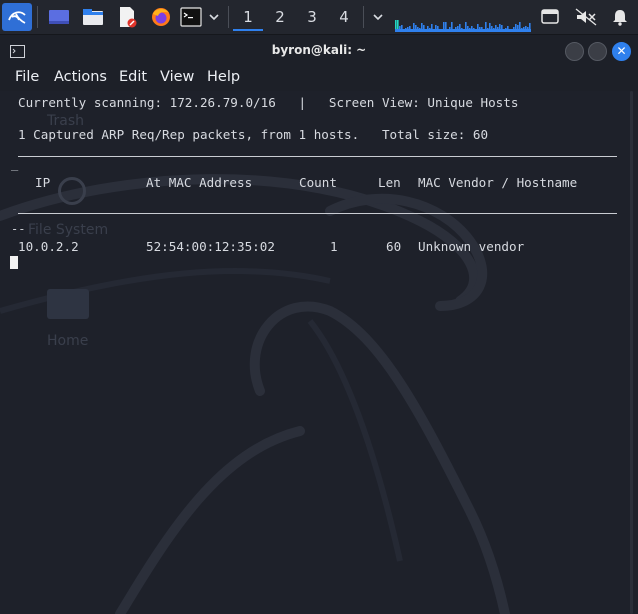  Describe the element at coordinates (498, 182) in the screenshot. I see `header-vendor: MAC Vendor / Hostname` at that location.